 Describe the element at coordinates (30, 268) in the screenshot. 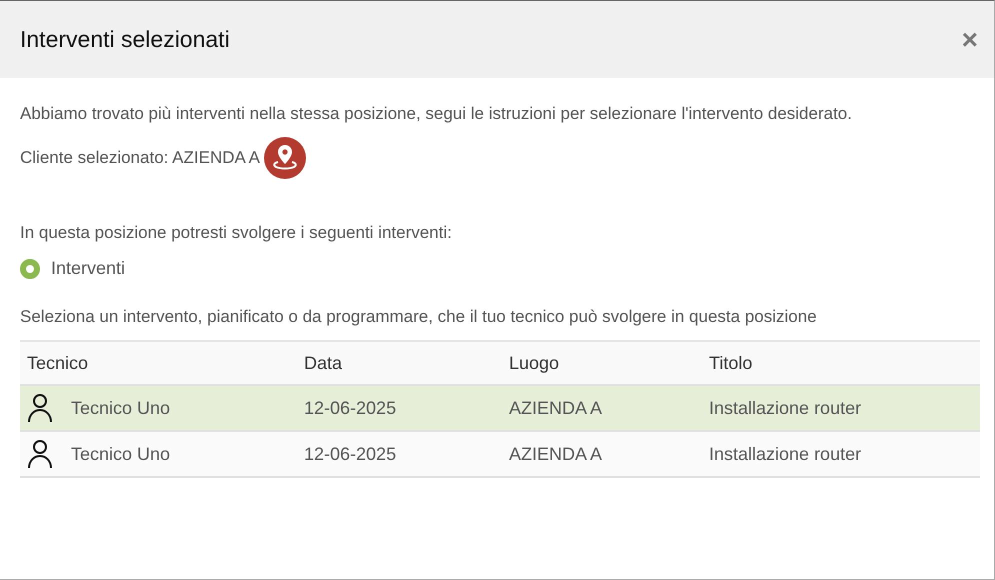

I see `radio-button` at that location.